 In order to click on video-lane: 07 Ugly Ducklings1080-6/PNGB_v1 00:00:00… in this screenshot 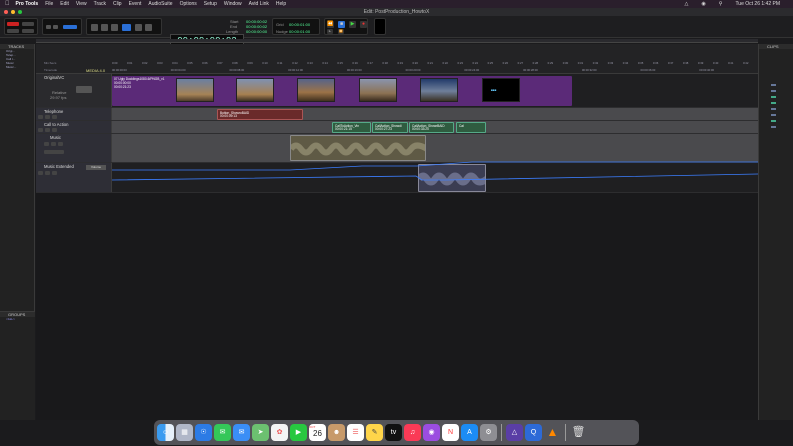, I will do `click(435, 90)`.